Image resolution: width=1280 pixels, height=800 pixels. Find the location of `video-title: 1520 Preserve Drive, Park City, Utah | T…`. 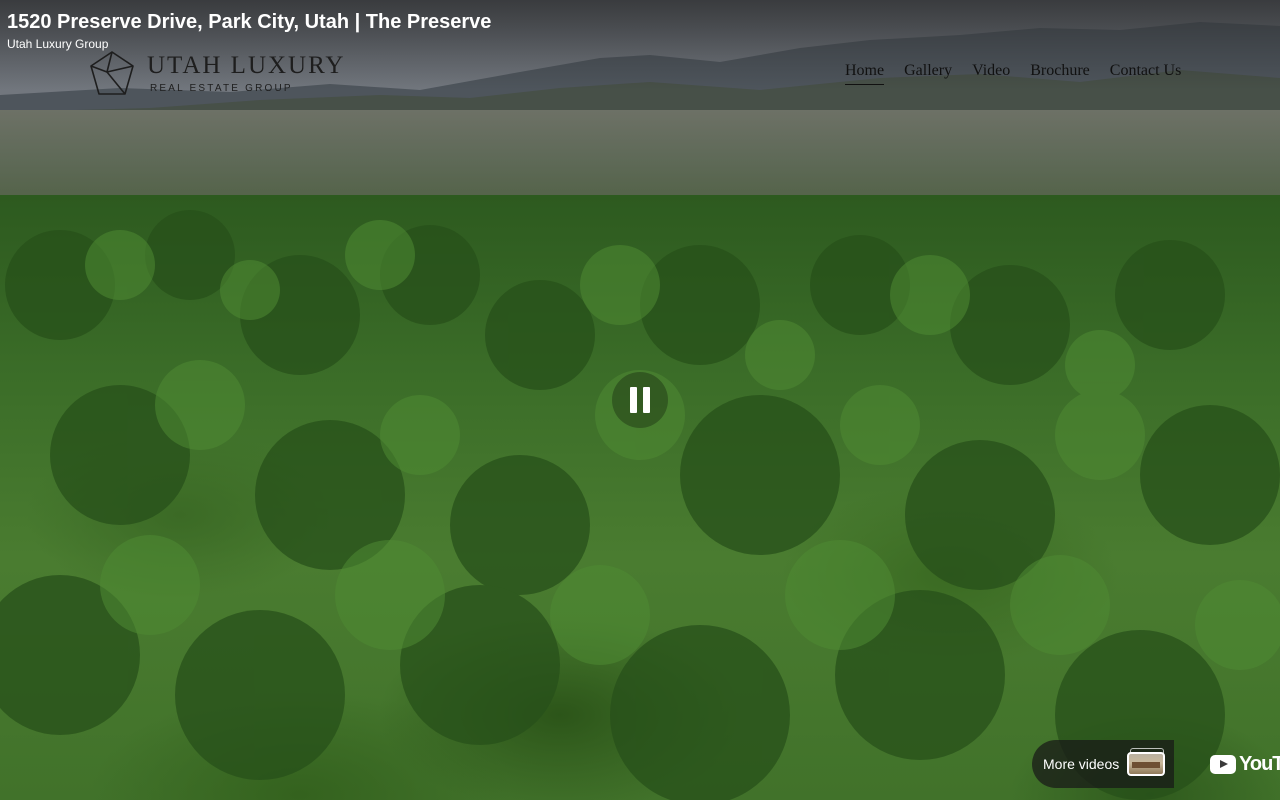

video-title: 1520 Preserve Drive, Park City, Utah | T… is located at coordinates (249, 22).